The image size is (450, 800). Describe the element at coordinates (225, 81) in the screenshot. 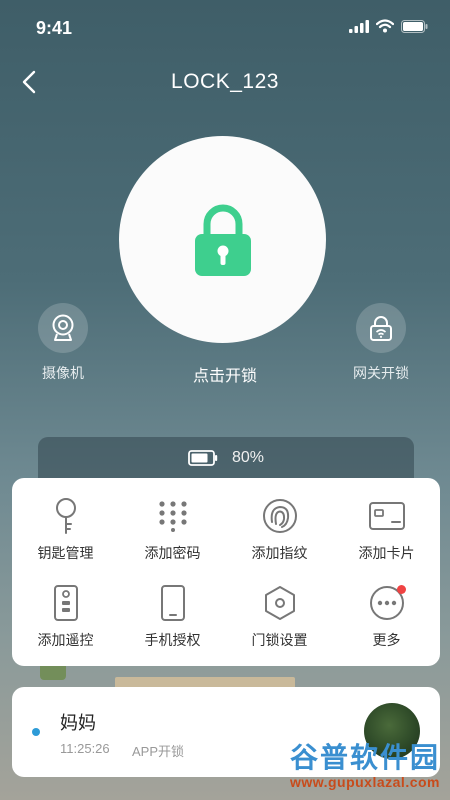

I see `page-title: LOCK_123` at that location.